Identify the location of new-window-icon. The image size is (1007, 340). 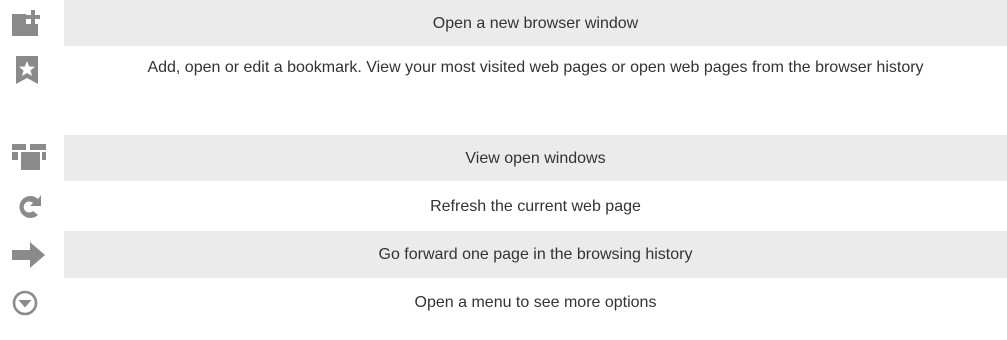
(26, 23).